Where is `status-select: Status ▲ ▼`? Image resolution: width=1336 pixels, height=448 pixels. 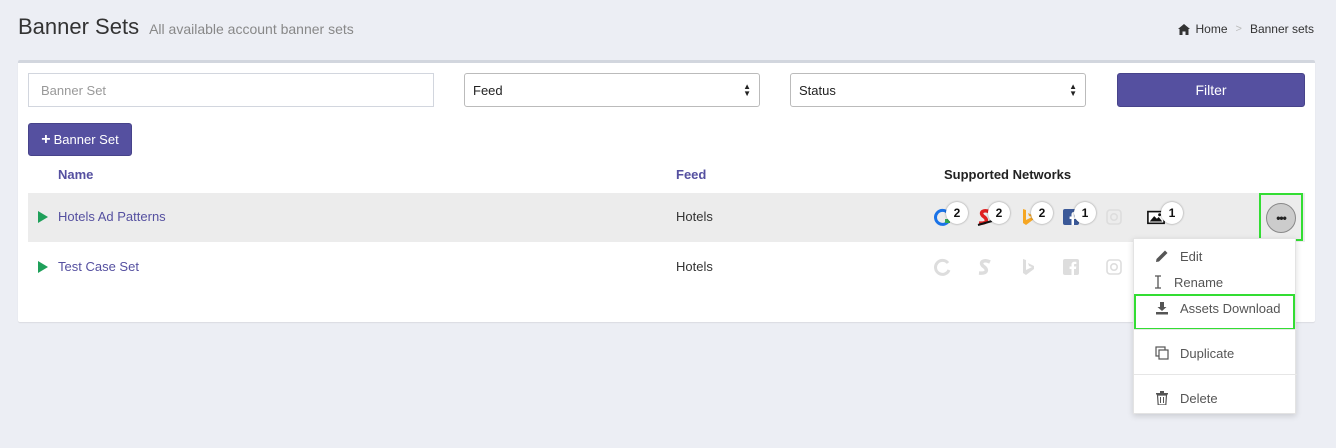
status-select: Status ▲ ▼ is located at coordinates (938, 90).